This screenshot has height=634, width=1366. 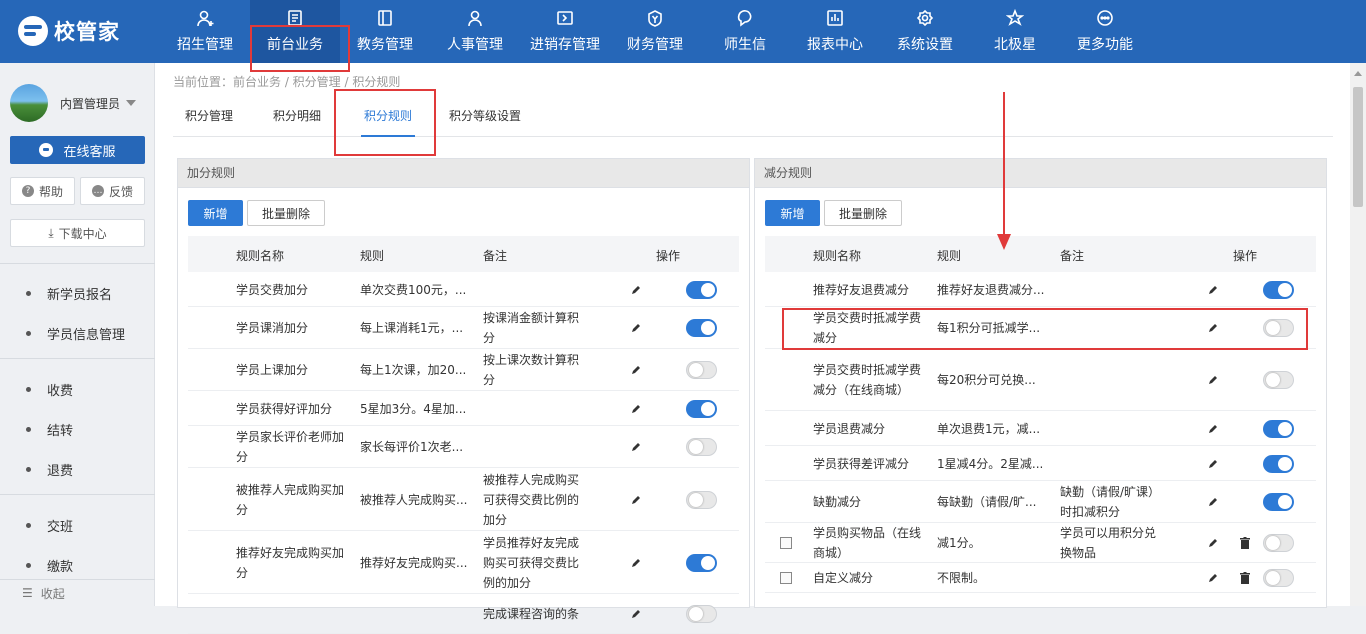 I want to click on sidebar-item-student-info: 学员信息管理, so click(x=77, y=333).